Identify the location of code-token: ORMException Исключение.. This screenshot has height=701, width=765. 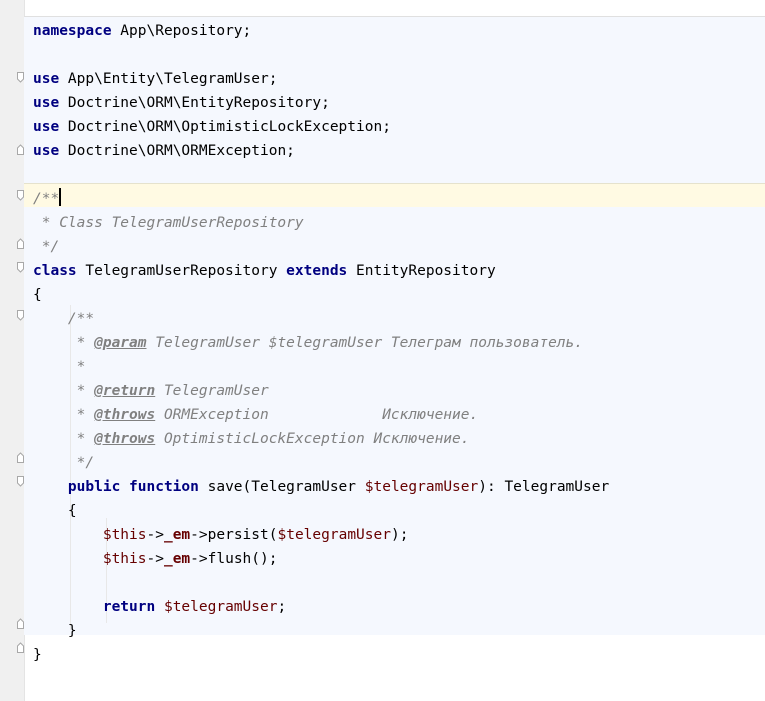
(317, 415).